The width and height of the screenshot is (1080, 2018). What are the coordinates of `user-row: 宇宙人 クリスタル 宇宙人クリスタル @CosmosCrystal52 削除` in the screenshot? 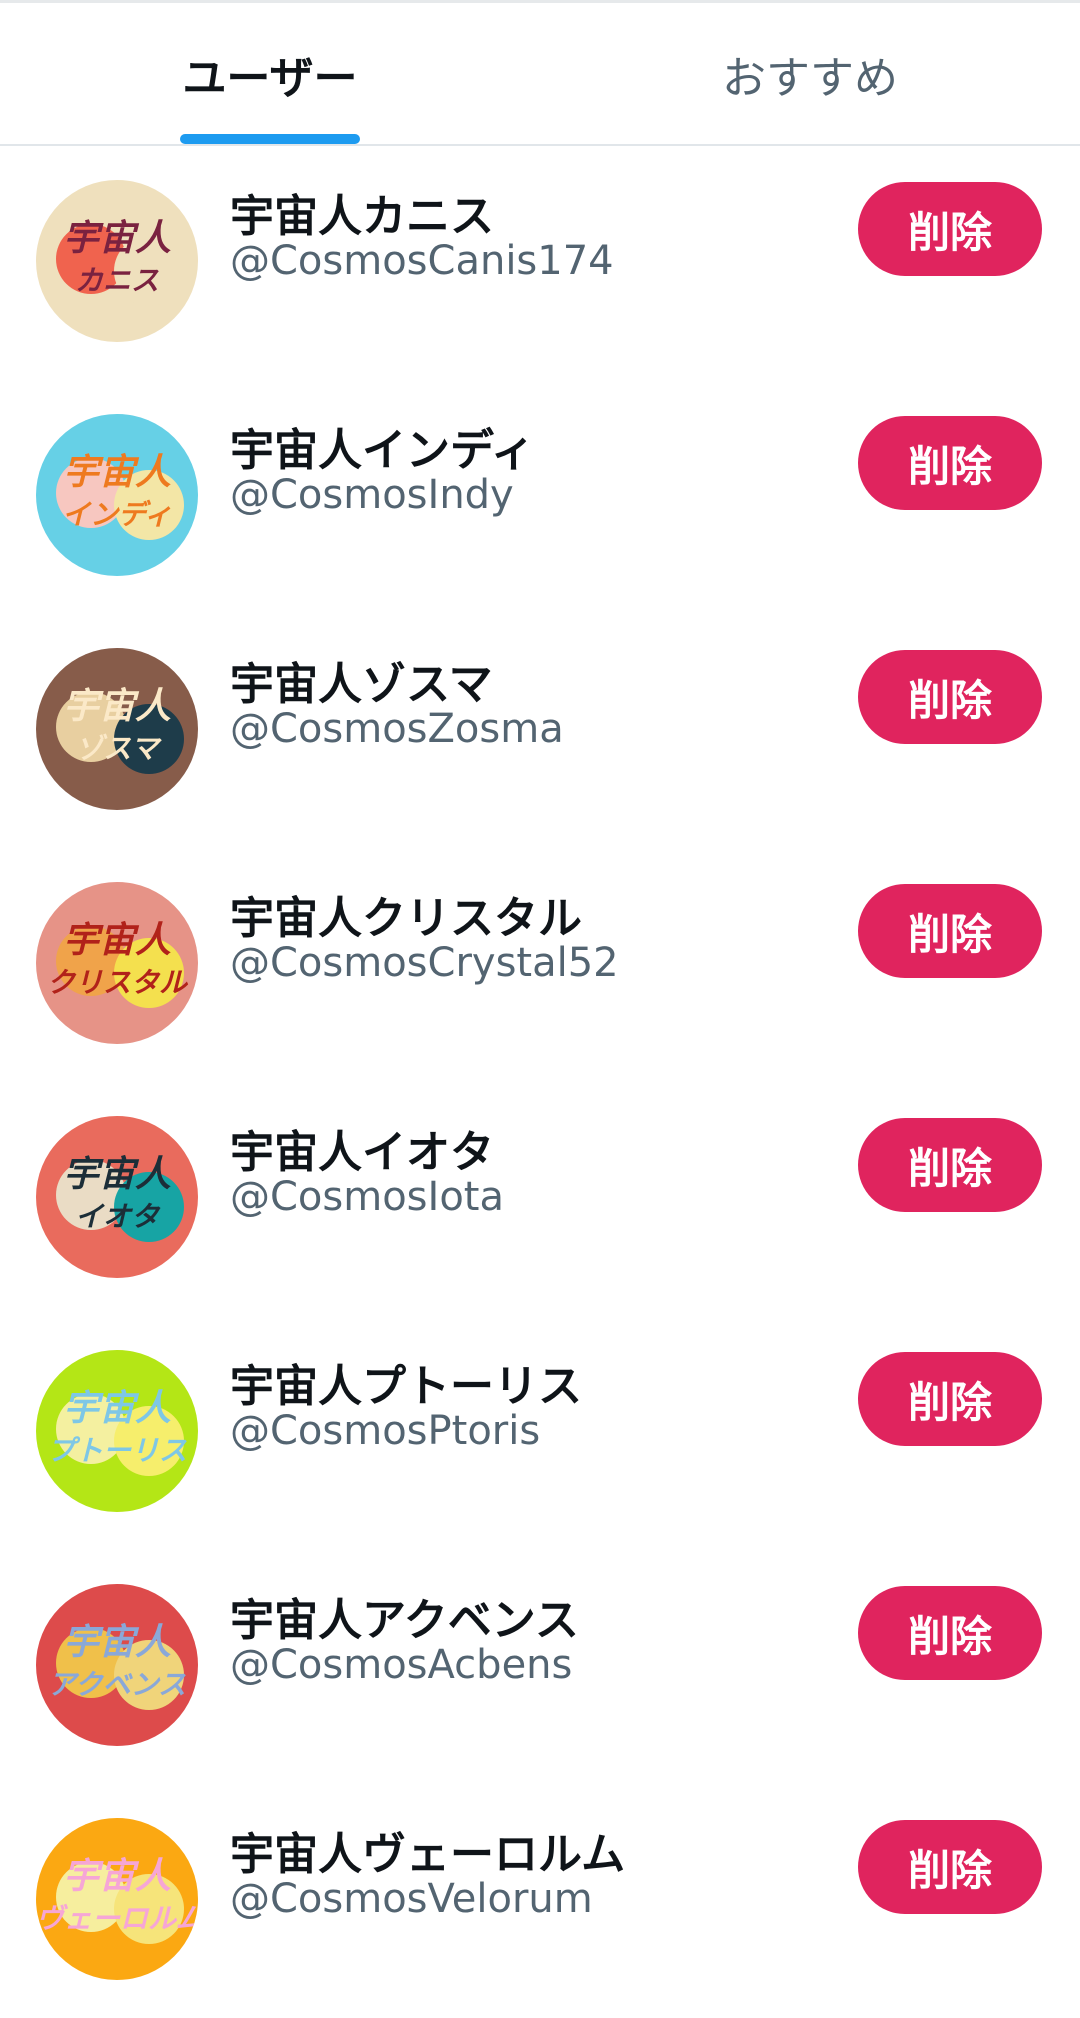 It's located at (540, 965).